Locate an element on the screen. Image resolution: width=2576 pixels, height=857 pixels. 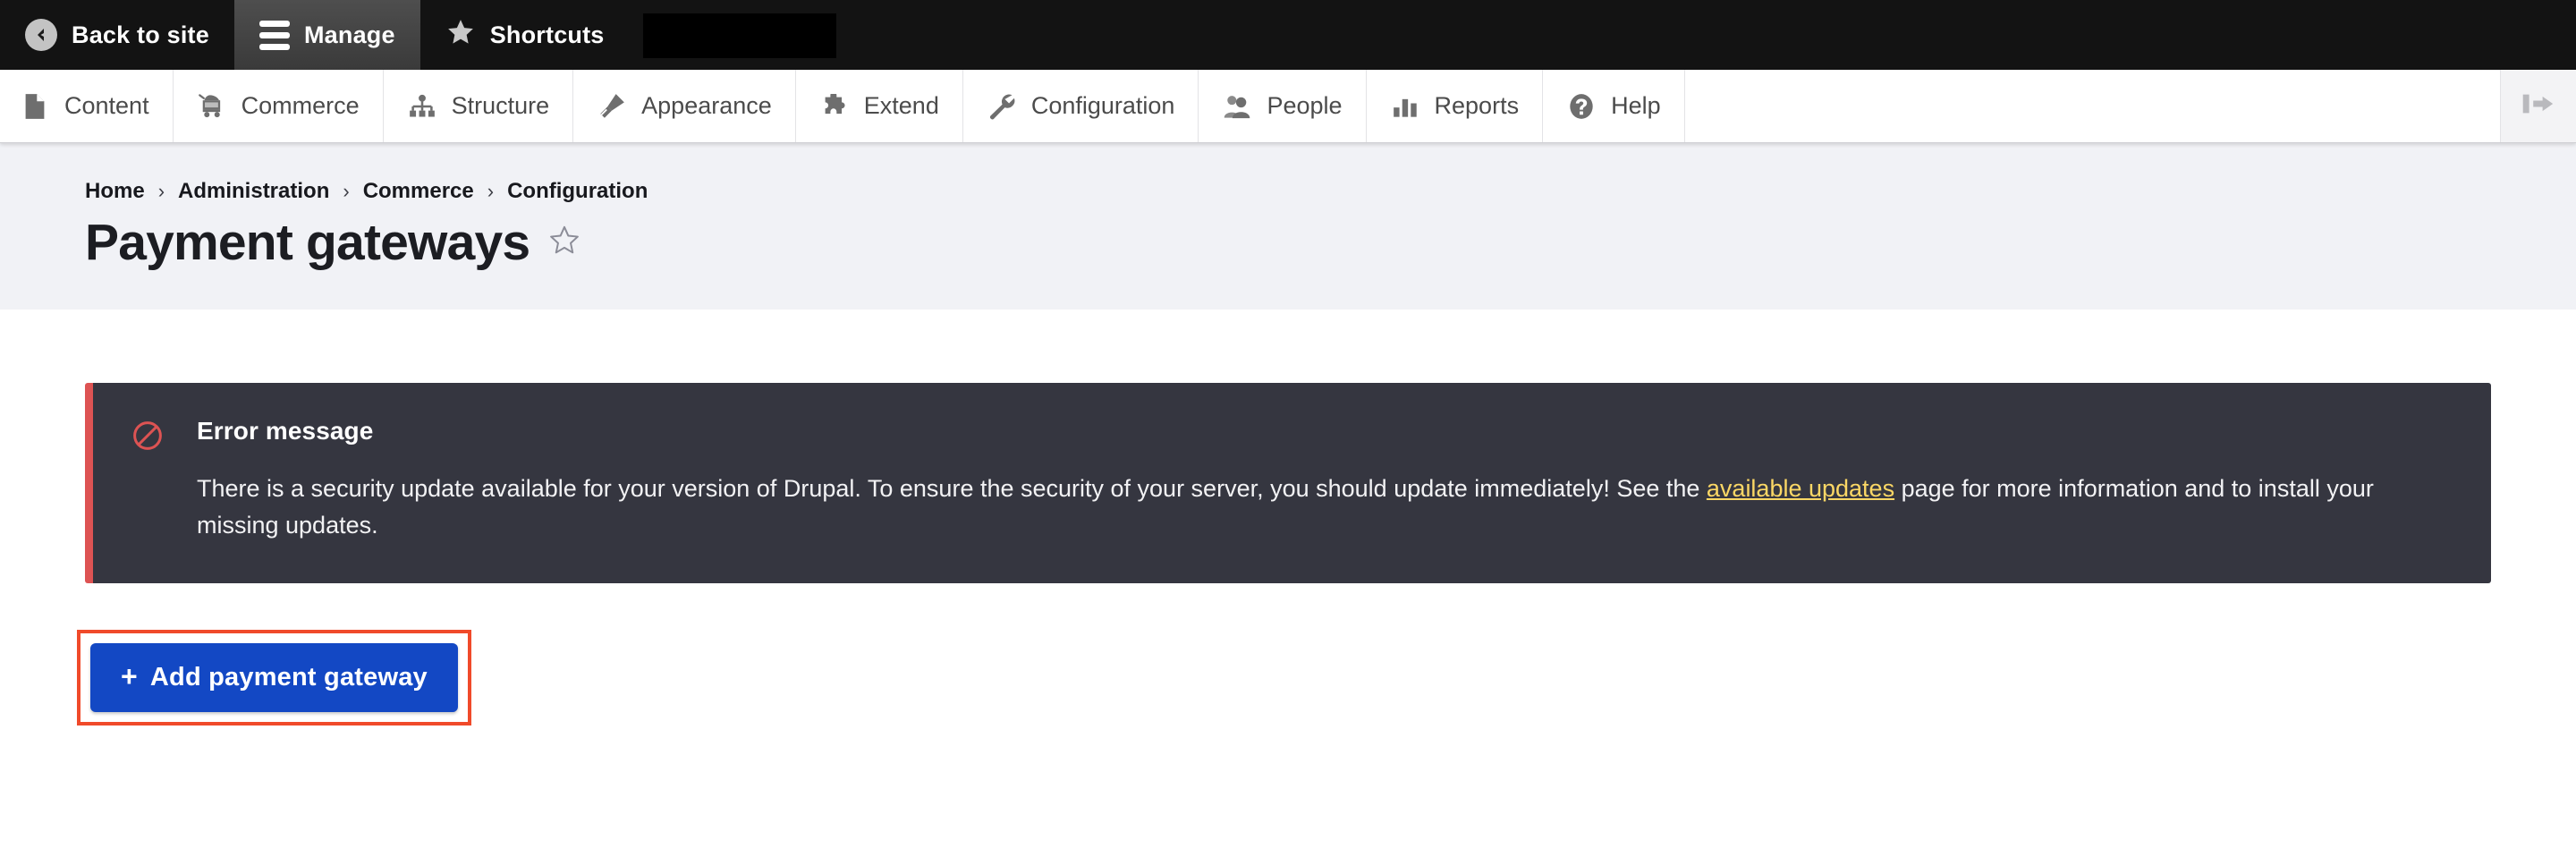
add-payment-gateway-label: Add payment gateway is located at coordinates (288, 677).